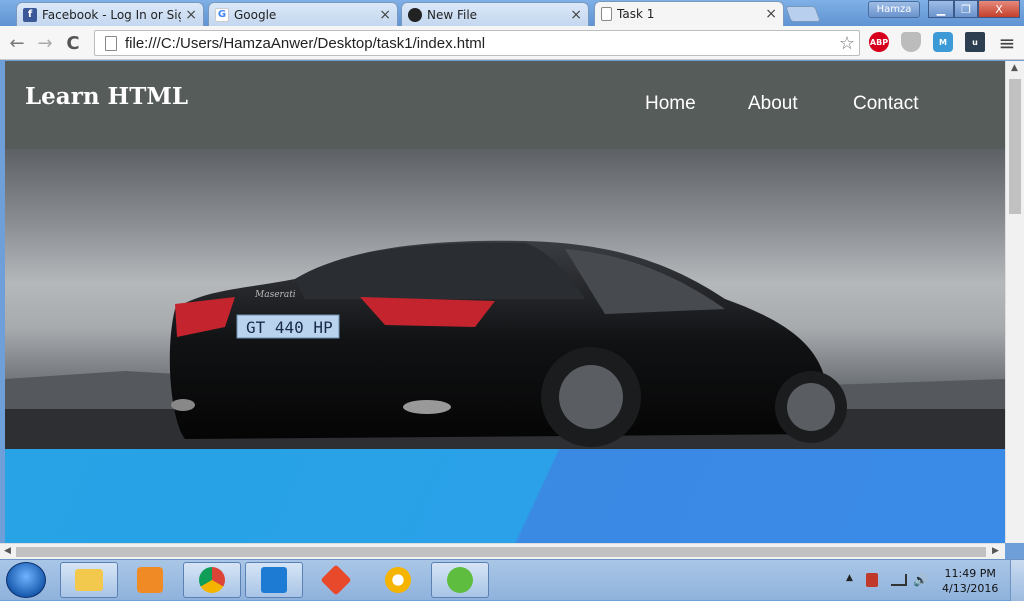  What do you see at coordinates (30, 14) in the screenshot?
I see `facebook-icon: f` at bounding box center [30, 14].